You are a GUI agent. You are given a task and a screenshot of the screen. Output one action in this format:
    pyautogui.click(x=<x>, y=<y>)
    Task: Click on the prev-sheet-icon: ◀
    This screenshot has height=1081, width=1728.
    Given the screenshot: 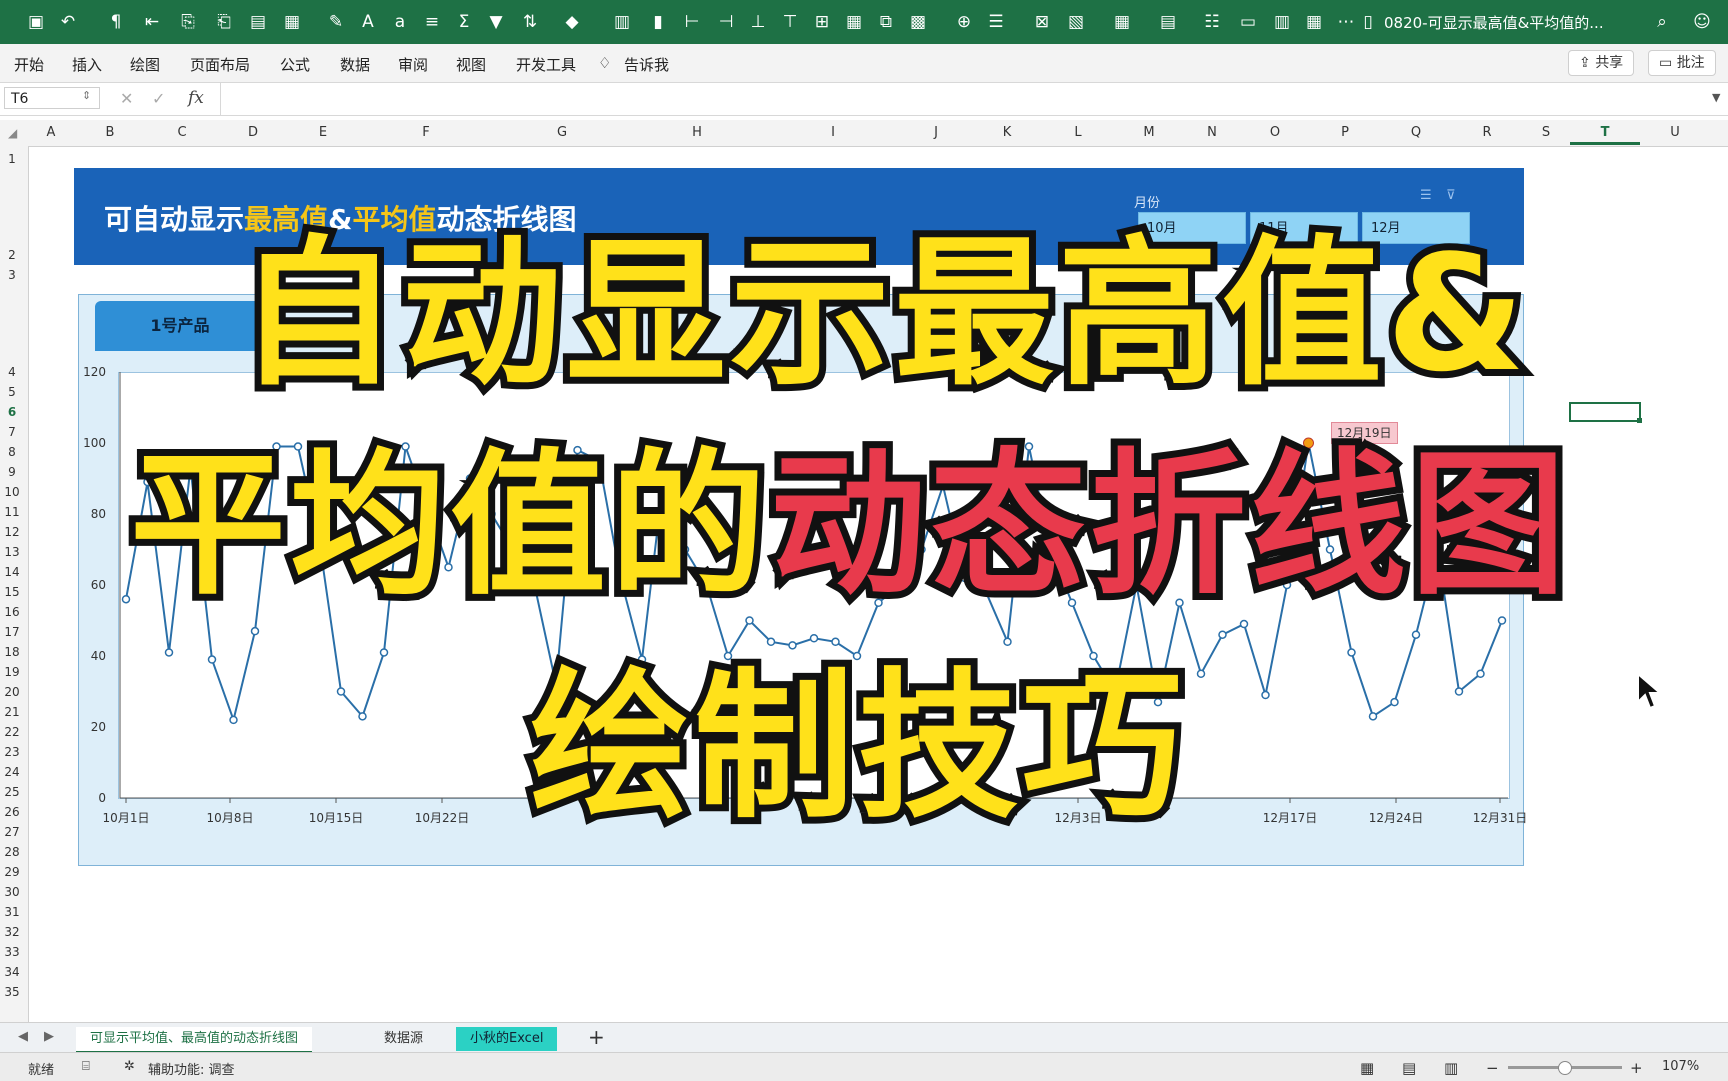 What is the action you would take?
    pyautogui.click(x=23, y=1036)
    